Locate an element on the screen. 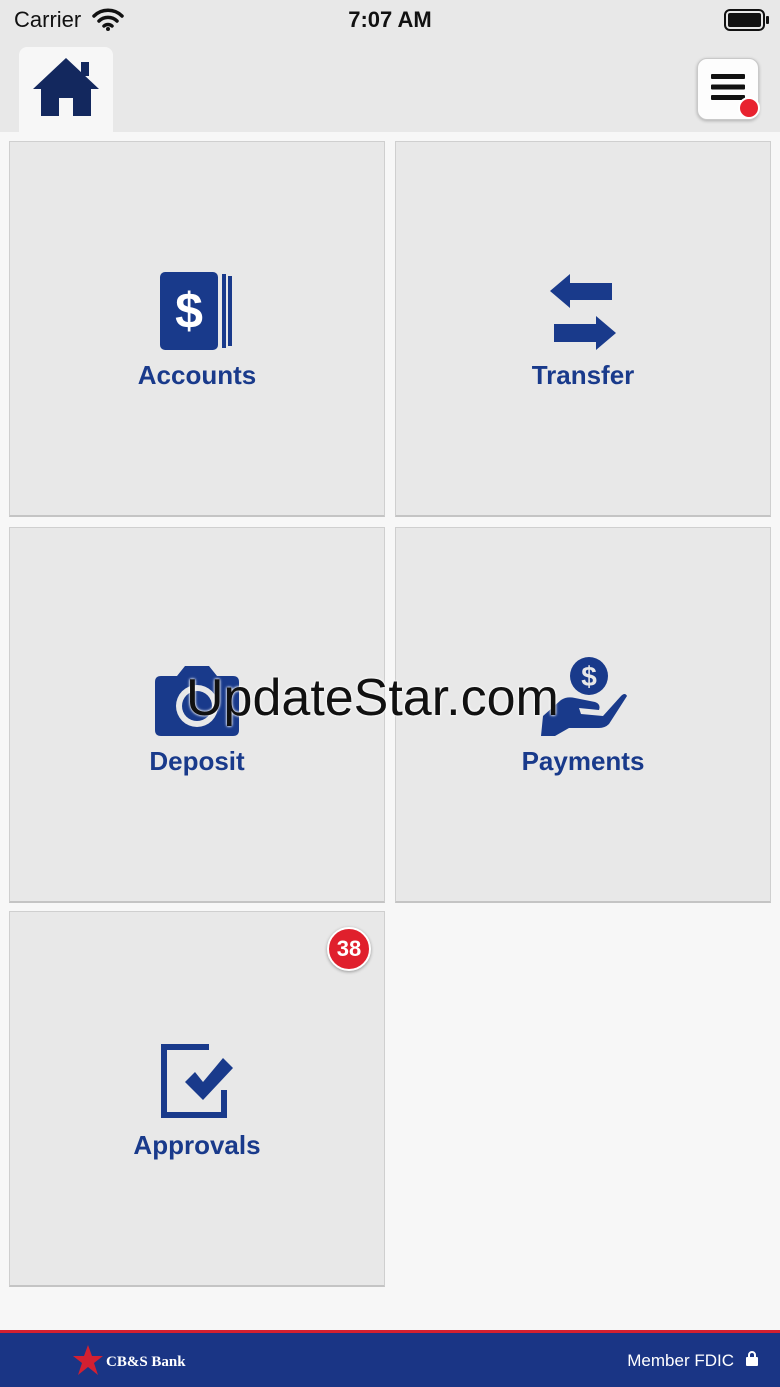  tile-label: Approvals is located at coordinates (197, 1145).